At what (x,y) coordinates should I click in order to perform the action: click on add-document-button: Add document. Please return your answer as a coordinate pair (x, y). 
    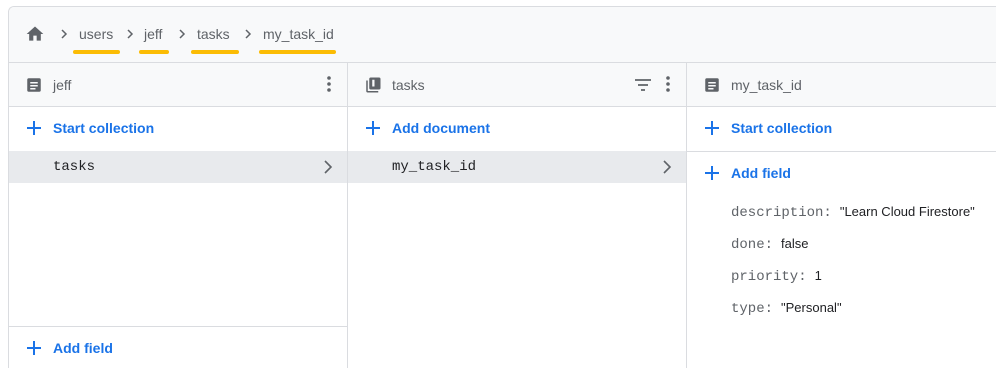
    Looking at the image, I should click on (427, 128).